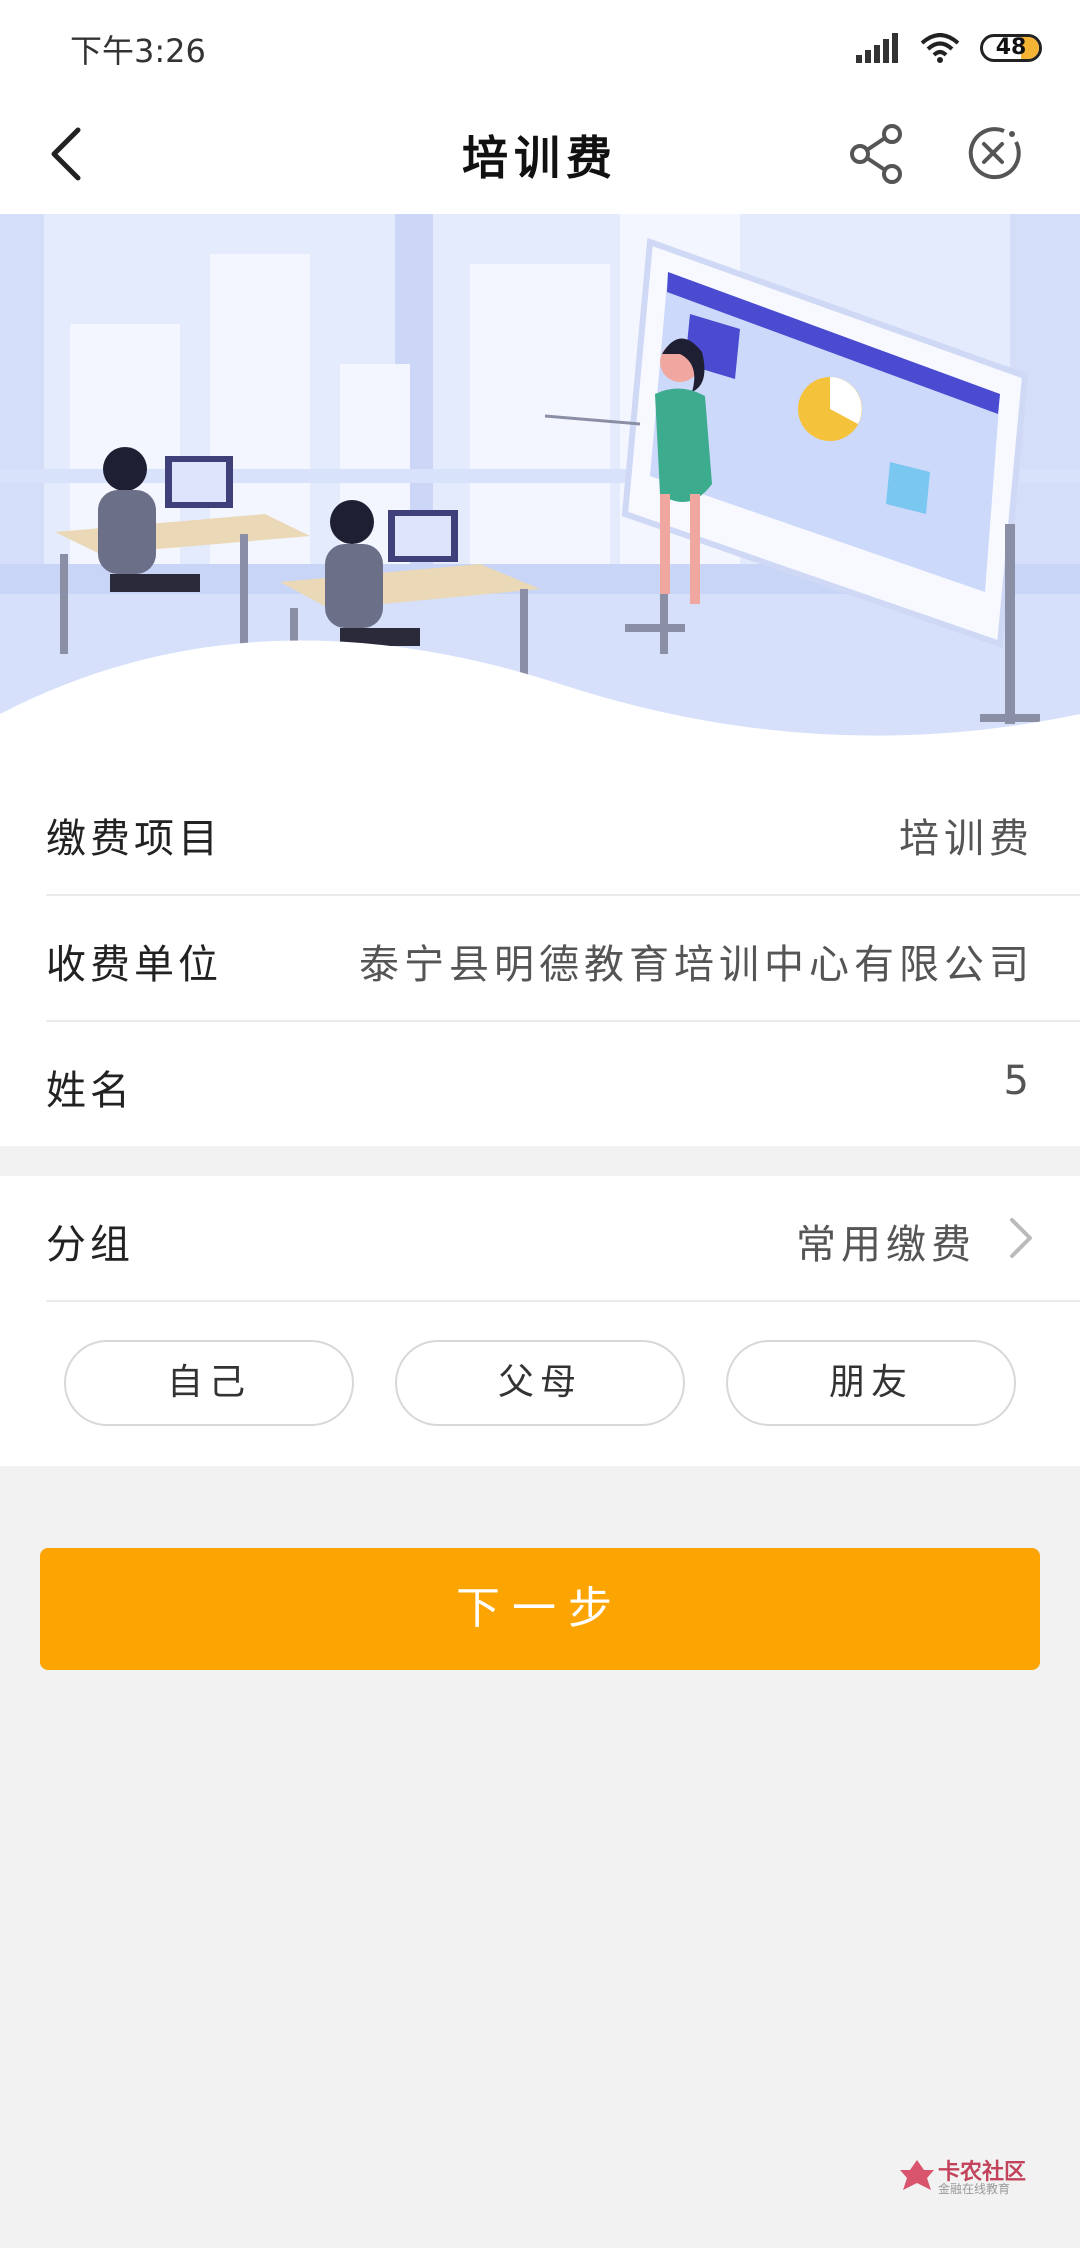 The image size is (1080, 2248). Describe the element at coordinates (917, 2175) in the screenshot. I see `watermark-logo-icon` at that location.